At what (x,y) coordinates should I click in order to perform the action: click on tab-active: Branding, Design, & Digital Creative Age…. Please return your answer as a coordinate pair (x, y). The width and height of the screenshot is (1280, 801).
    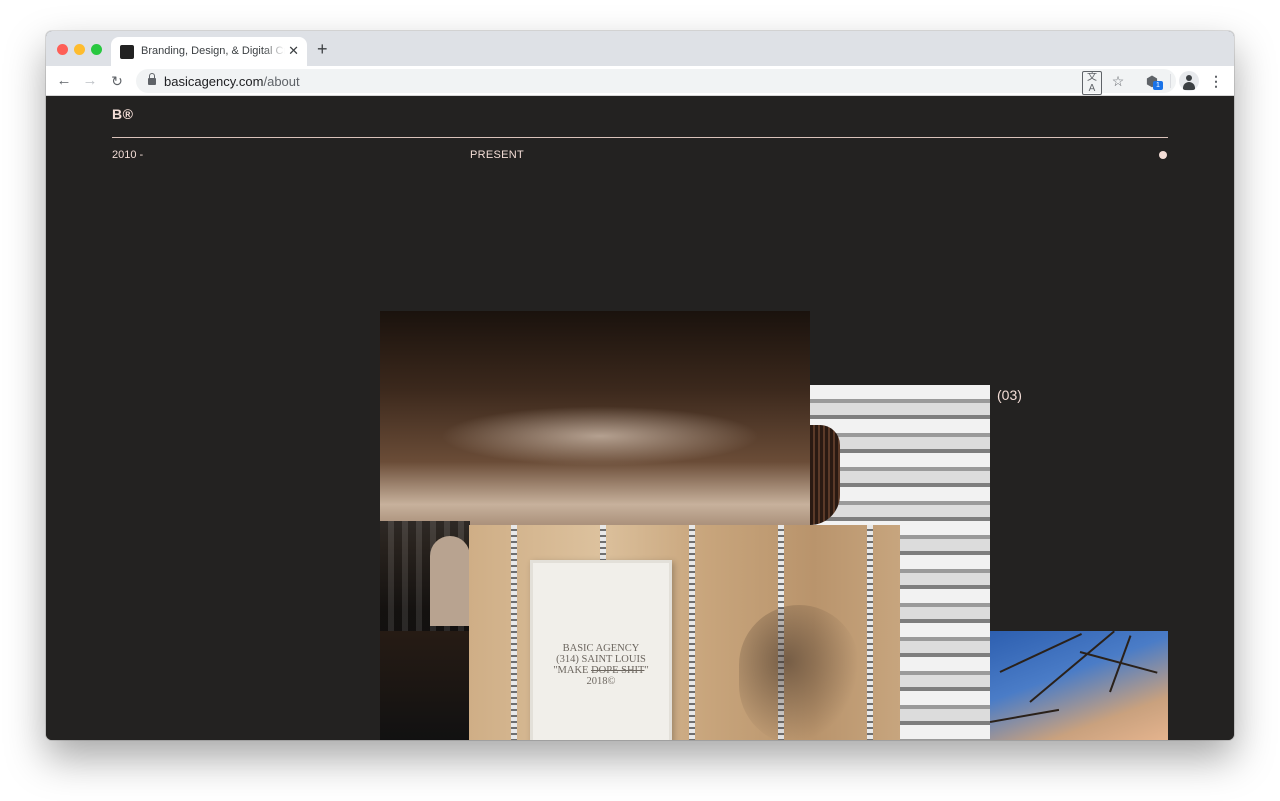
    Looking at the image, I should click on (209, 51).